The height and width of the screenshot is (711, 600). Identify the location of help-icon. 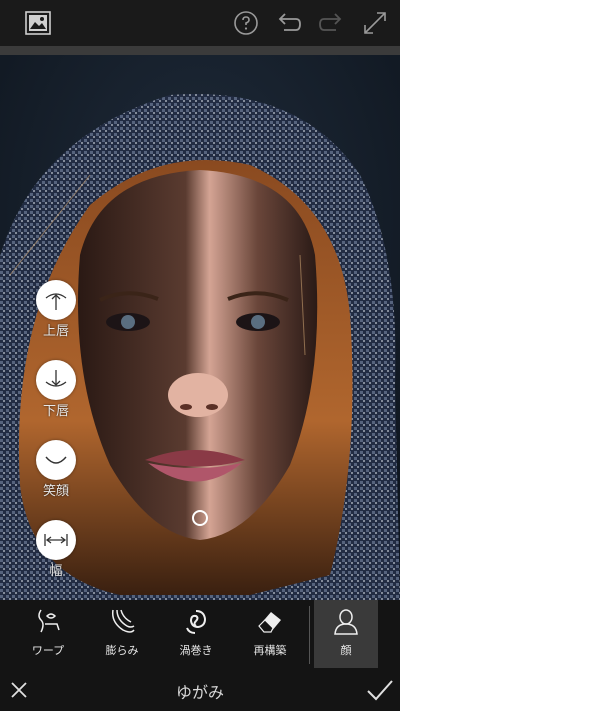
(246, 23).